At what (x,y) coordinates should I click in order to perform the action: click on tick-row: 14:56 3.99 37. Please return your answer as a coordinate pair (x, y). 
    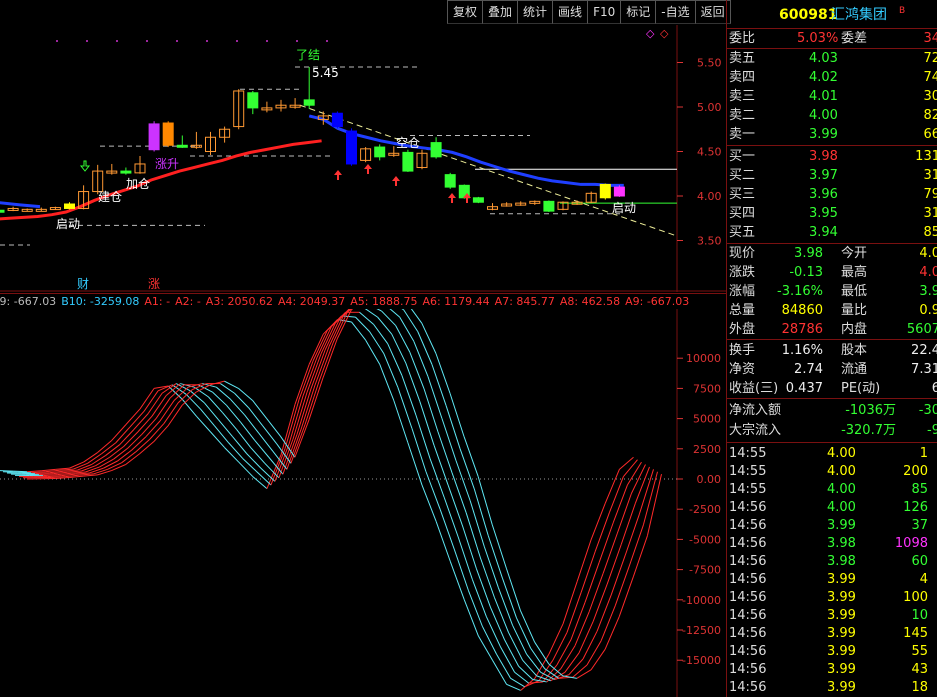
    Looking at the image, I should click on (832, 525).